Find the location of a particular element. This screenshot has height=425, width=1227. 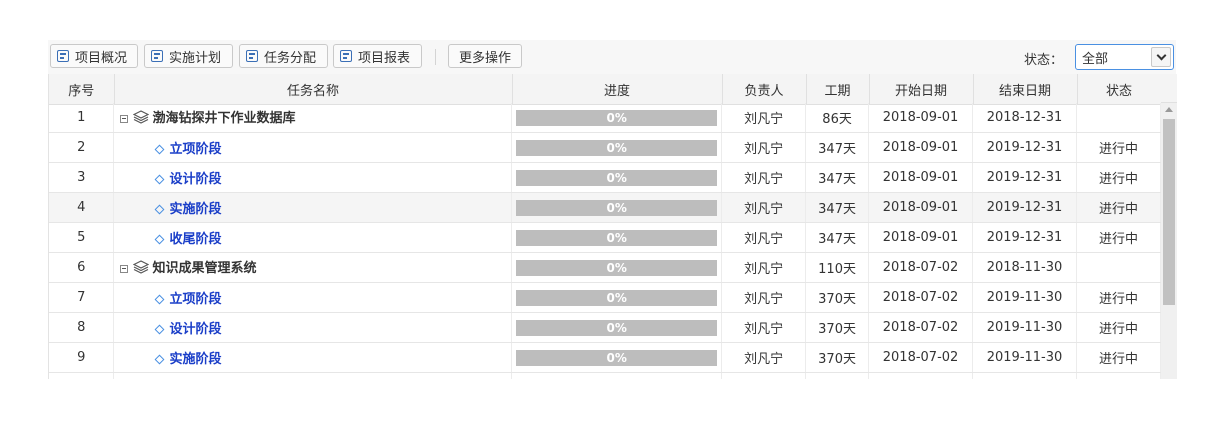

row-number: 10 is located at coordinates (82, 375).